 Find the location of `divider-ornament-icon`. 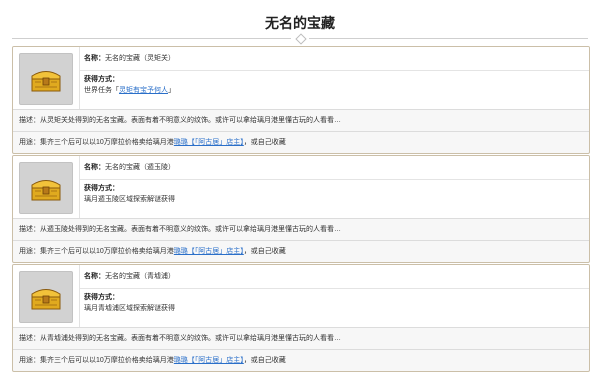

divider-ornament-icon is located at coordinates (300, 38).